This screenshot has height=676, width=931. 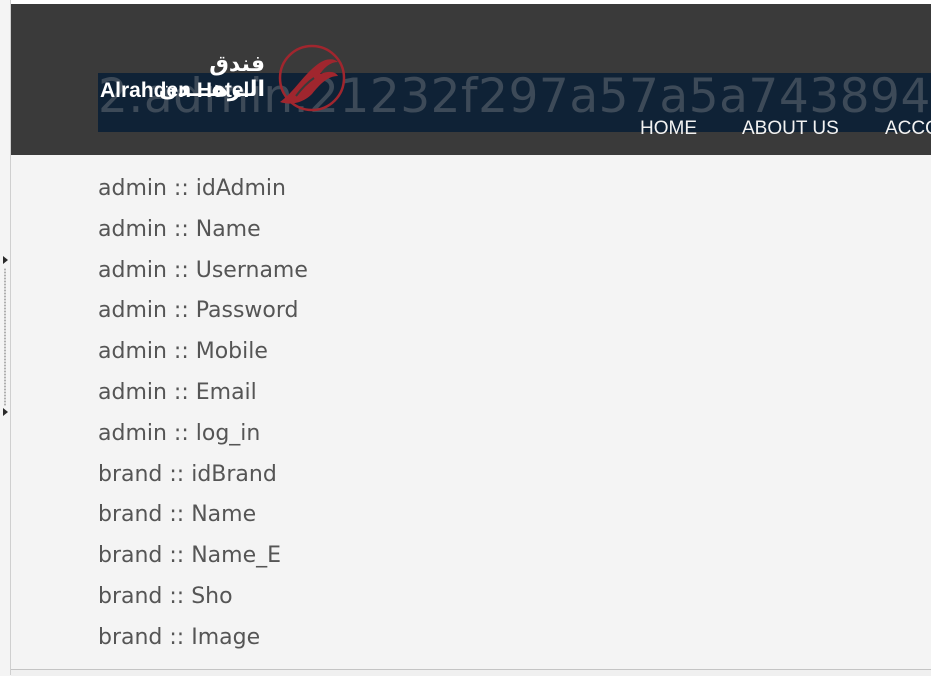 What do you see at coordinates (179, 433) in the screenshot?
I see `list-item: admin :: log_in` at bounding box center [179, 433].